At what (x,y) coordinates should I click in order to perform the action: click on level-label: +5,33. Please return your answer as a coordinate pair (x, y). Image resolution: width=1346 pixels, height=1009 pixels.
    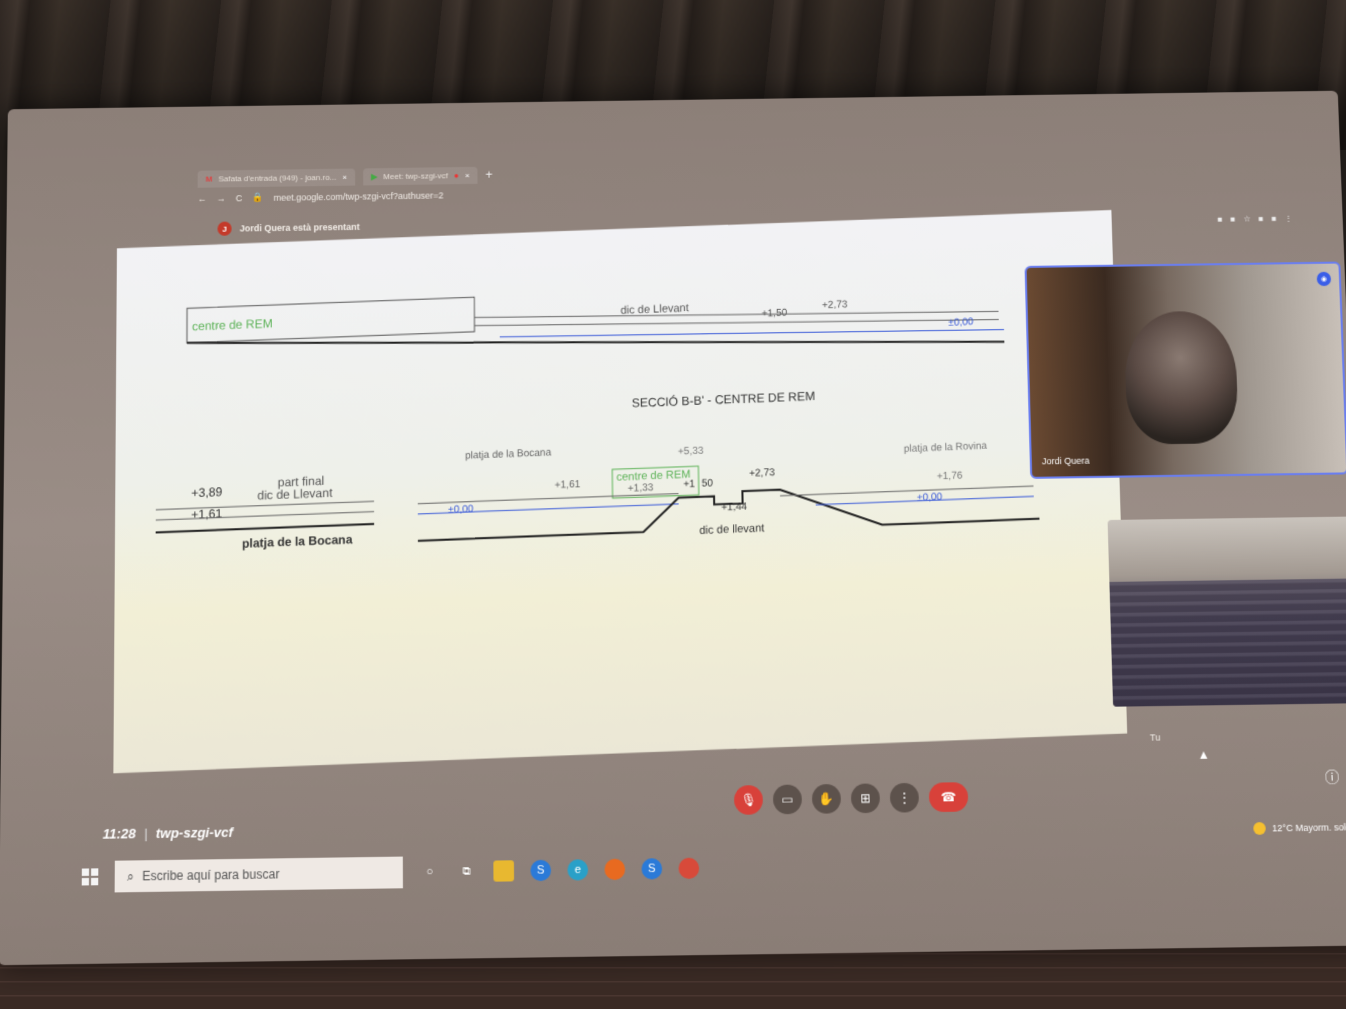
    Looking at the image, I should click on (691, 451).